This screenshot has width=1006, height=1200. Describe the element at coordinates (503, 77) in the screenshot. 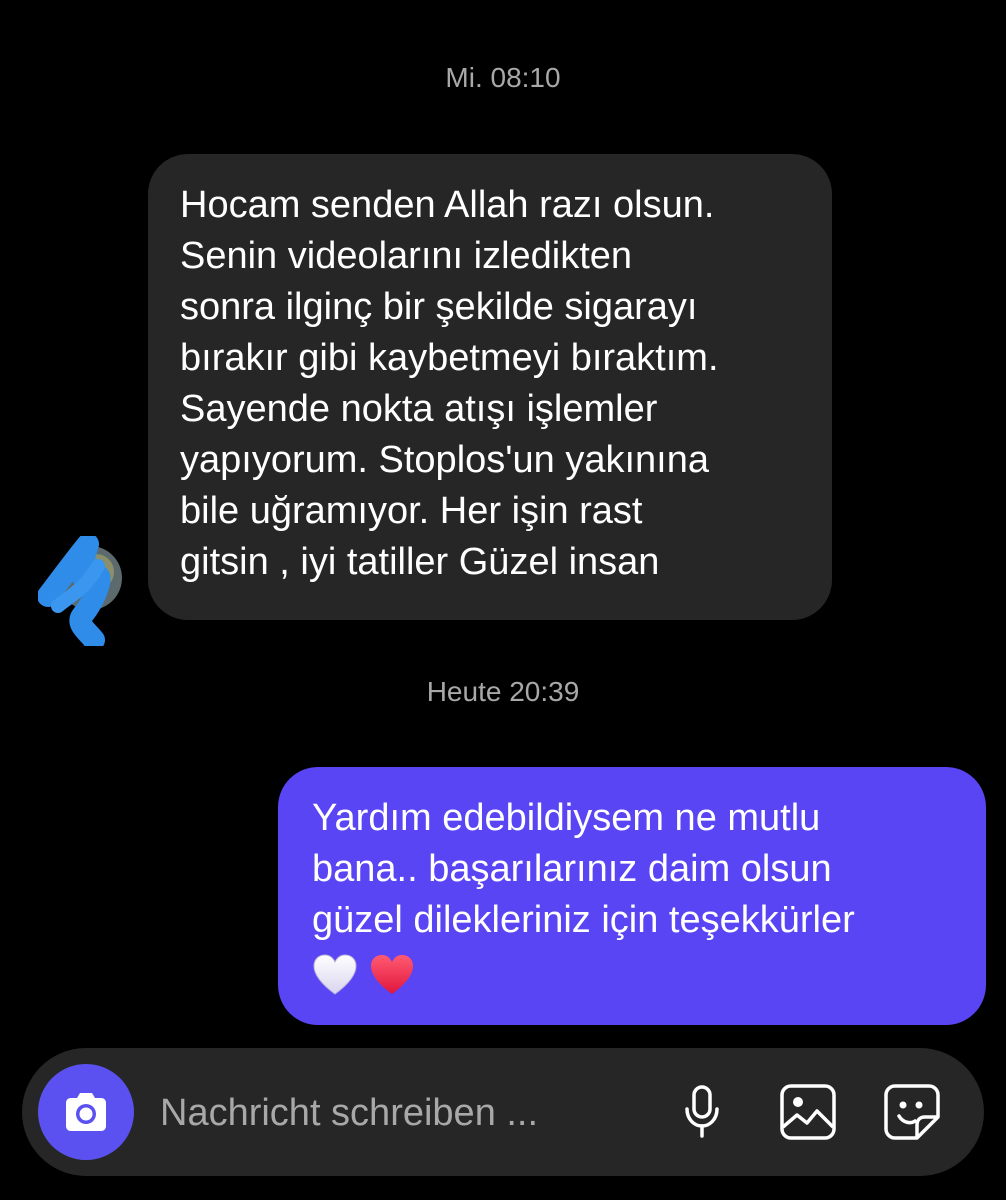

I see `timestamp: Mi. 08:10` at that location.